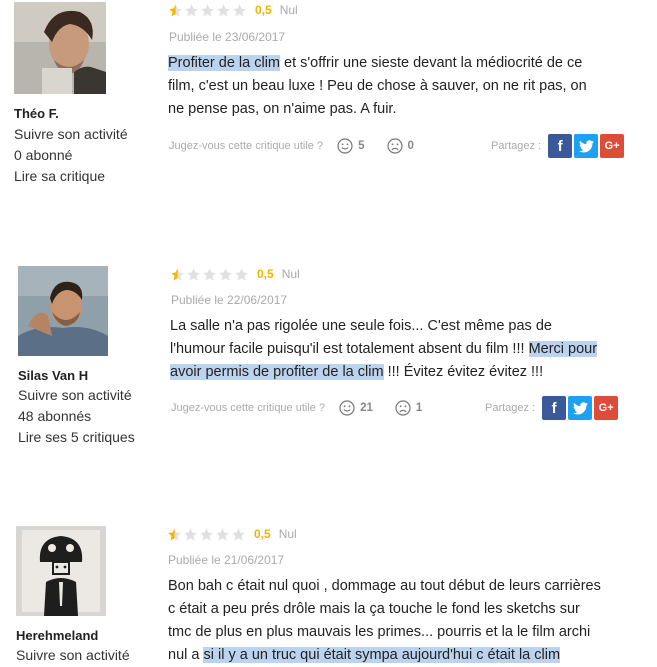  I want to click on user-name: Silas Van H, so click(53, 375).